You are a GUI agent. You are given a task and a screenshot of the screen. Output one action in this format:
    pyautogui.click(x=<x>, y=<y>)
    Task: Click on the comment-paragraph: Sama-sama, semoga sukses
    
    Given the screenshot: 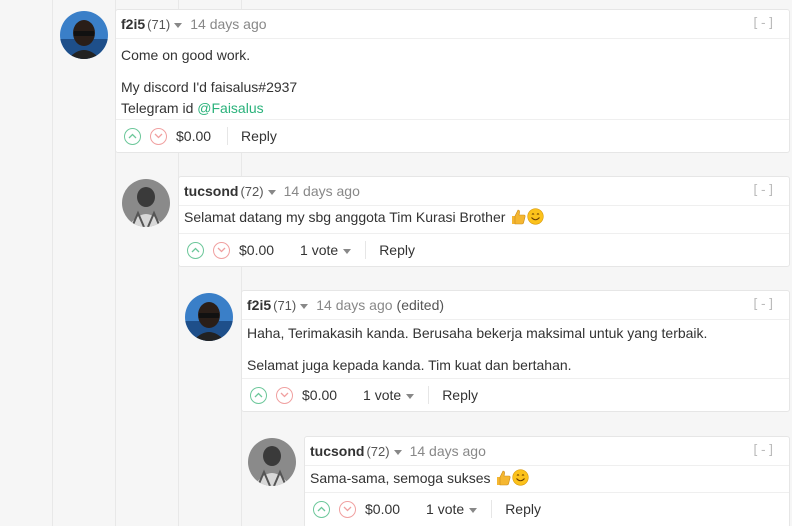 What is the action you would take?
    pyautogui.click(x=547, y=480)
    